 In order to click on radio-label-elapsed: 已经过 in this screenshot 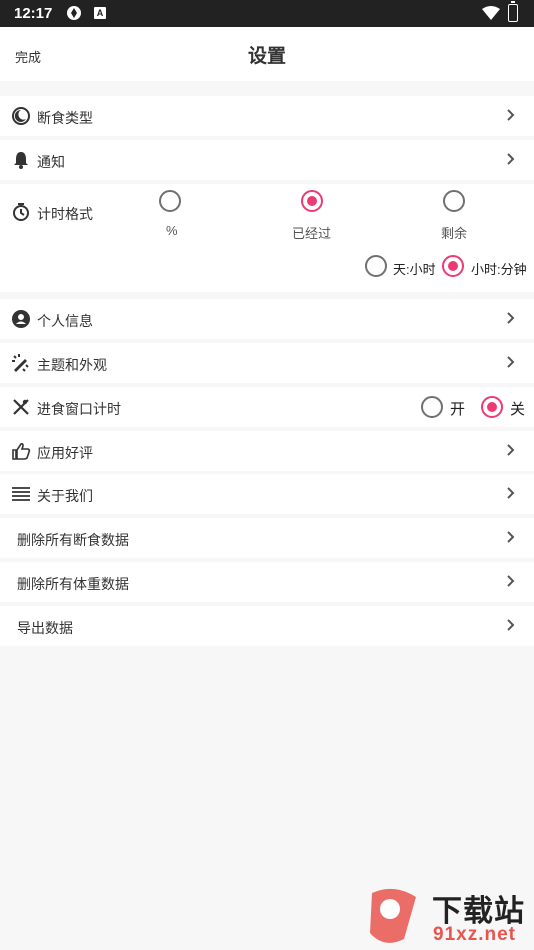, I will do `click(312, 233)`.